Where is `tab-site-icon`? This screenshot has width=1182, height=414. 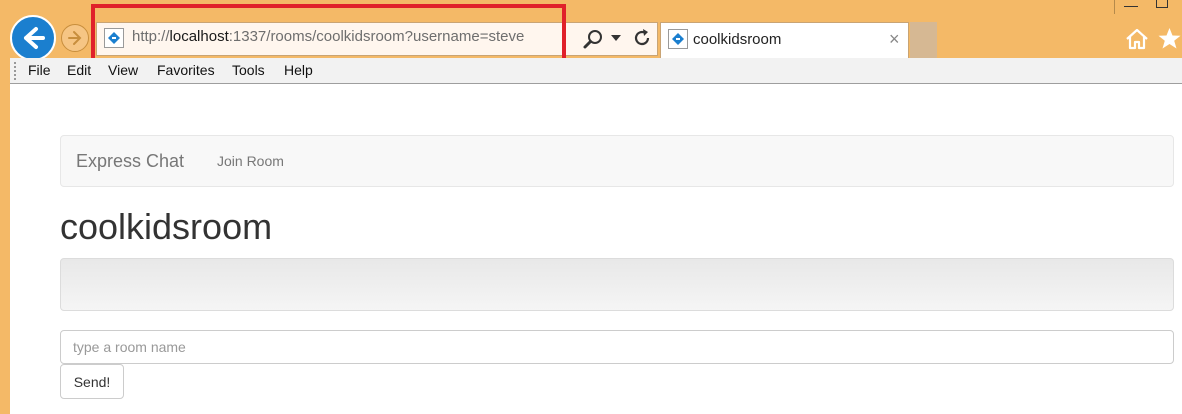 tab-site-icon is located at coordinates (678, 39).